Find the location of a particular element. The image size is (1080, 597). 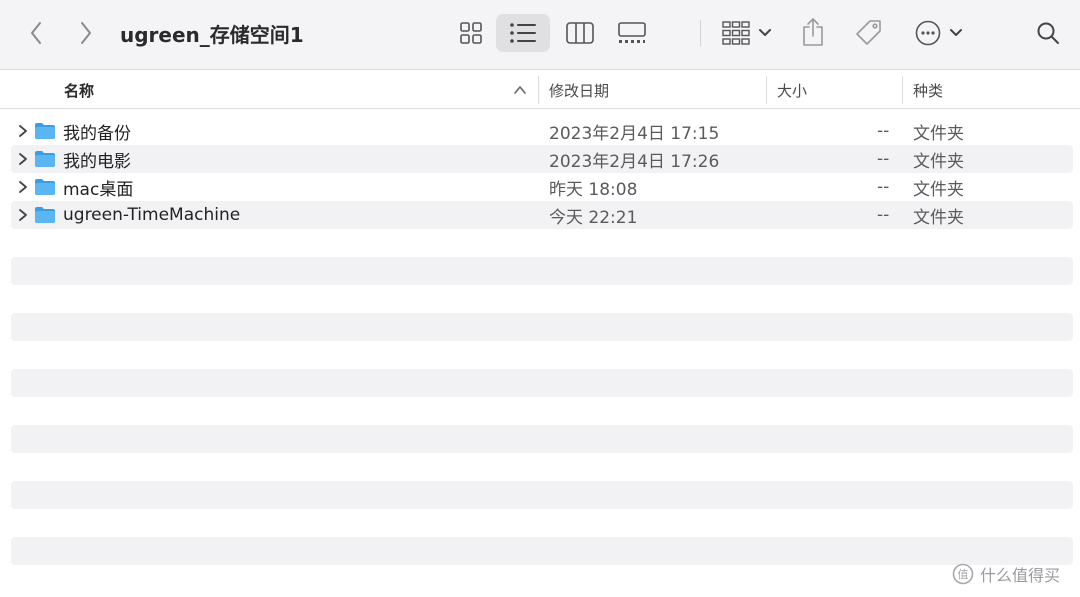

watermark-logo-icon: 值 is located at coordinates (963, 574).